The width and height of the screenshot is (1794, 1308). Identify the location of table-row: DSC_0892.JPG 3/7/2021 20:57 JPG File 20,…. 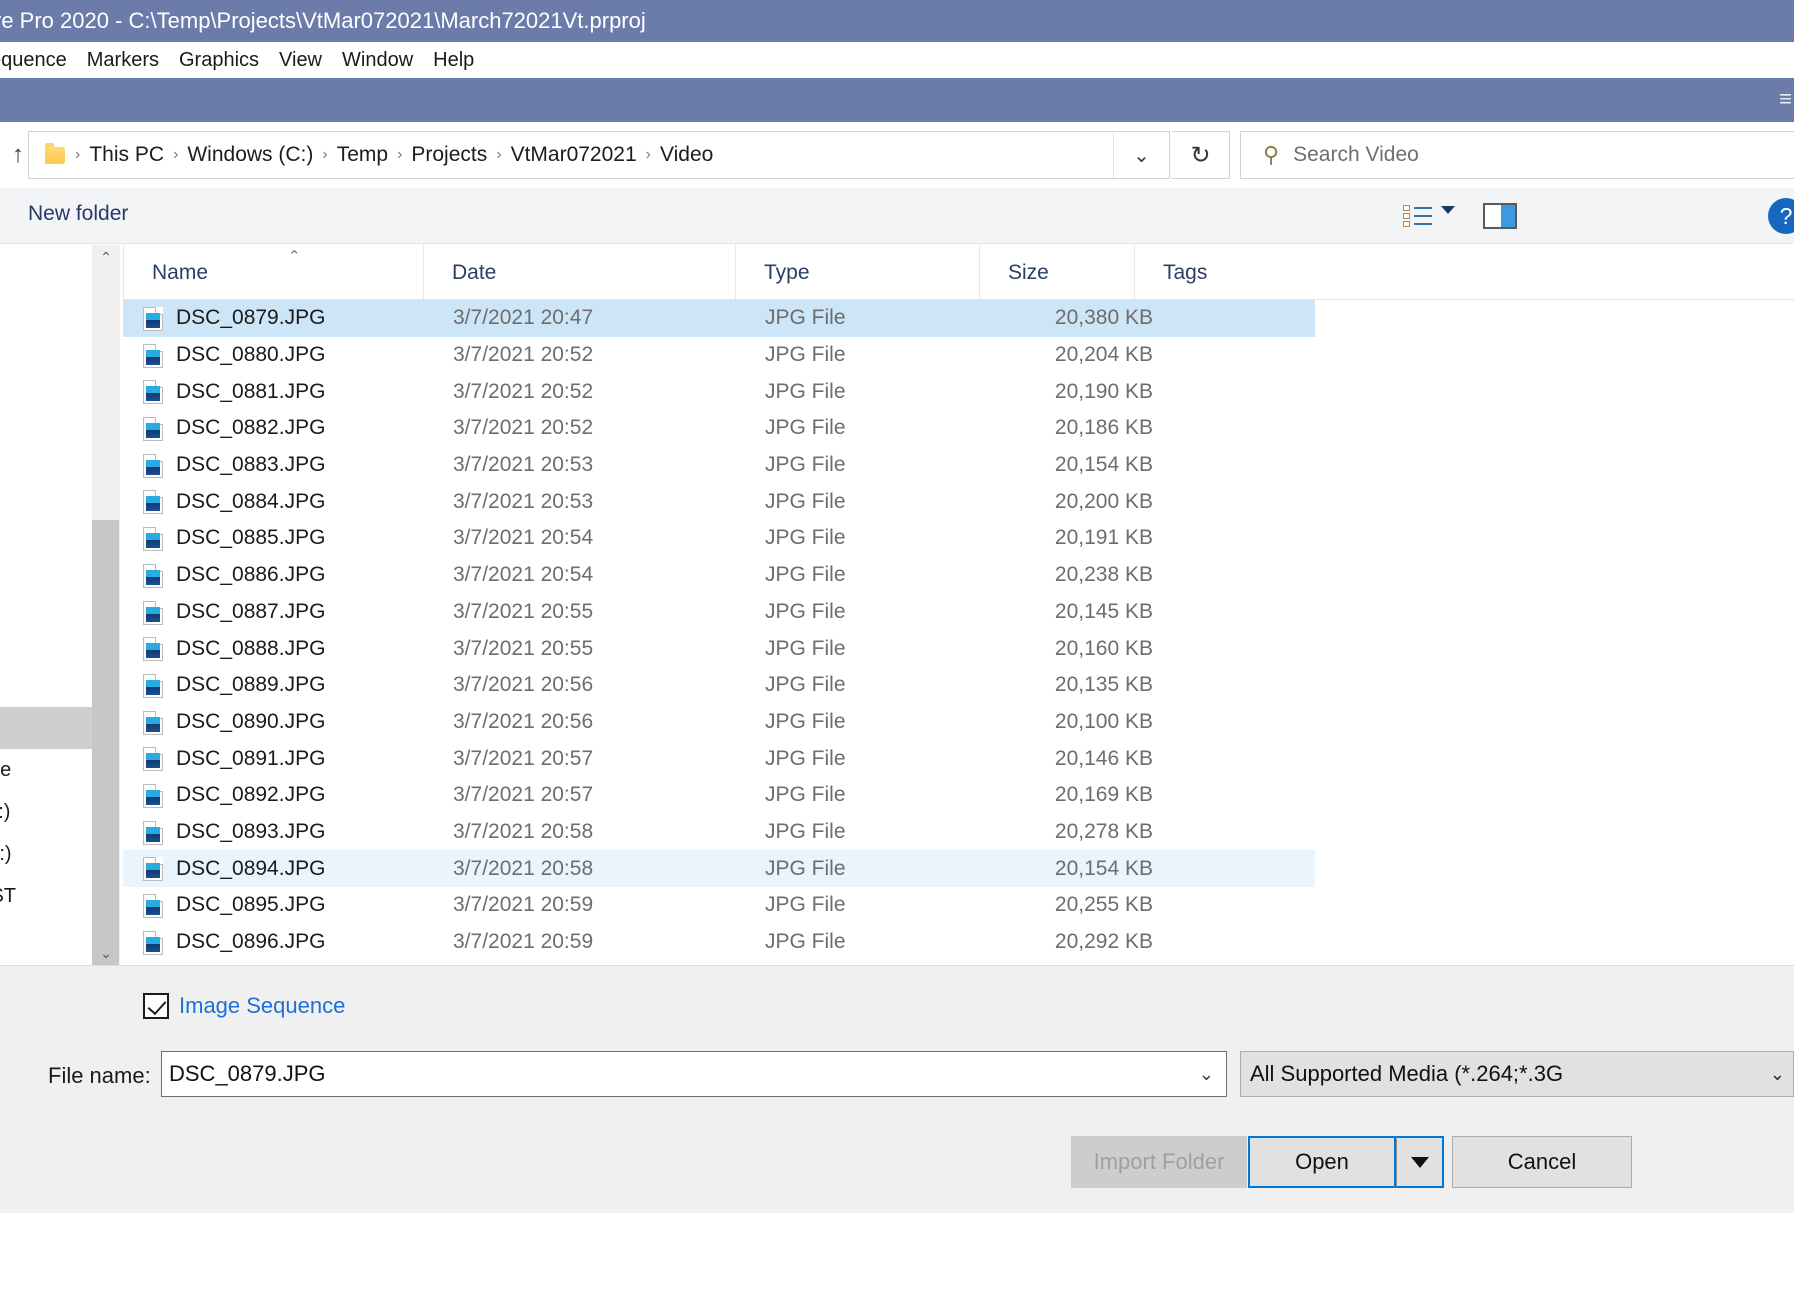
(958, 795).